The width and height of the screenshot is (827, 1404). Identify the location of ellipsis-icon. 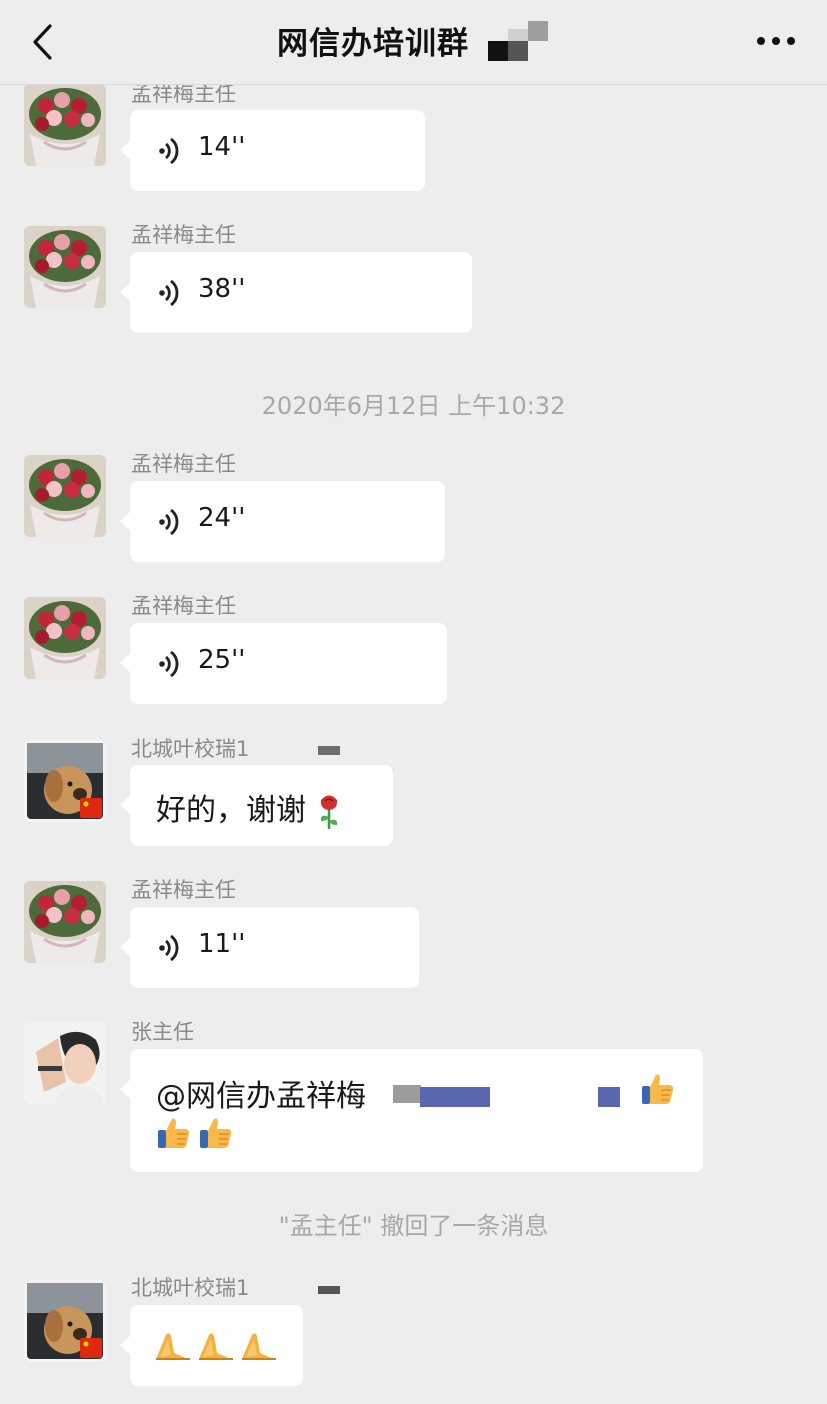
(776, 41).